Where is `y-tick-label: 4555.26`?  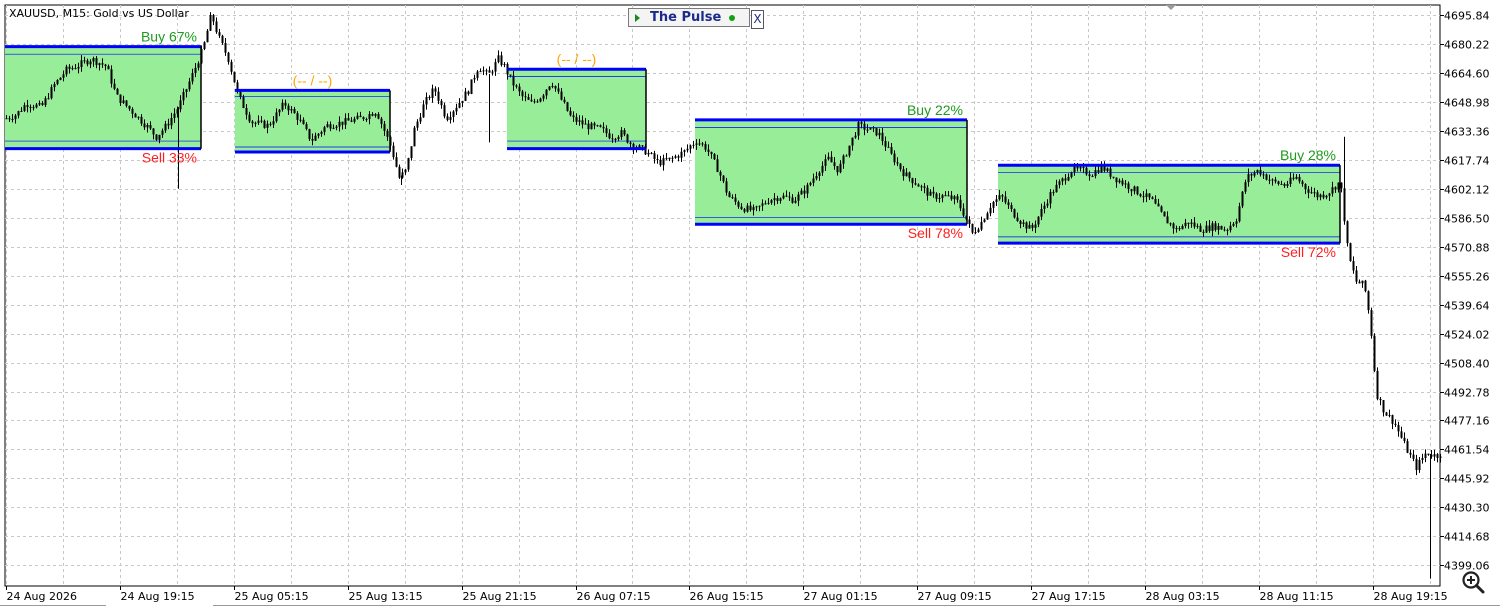
y-tick-label: 4555.26 is located at coordinates (1467, 277).